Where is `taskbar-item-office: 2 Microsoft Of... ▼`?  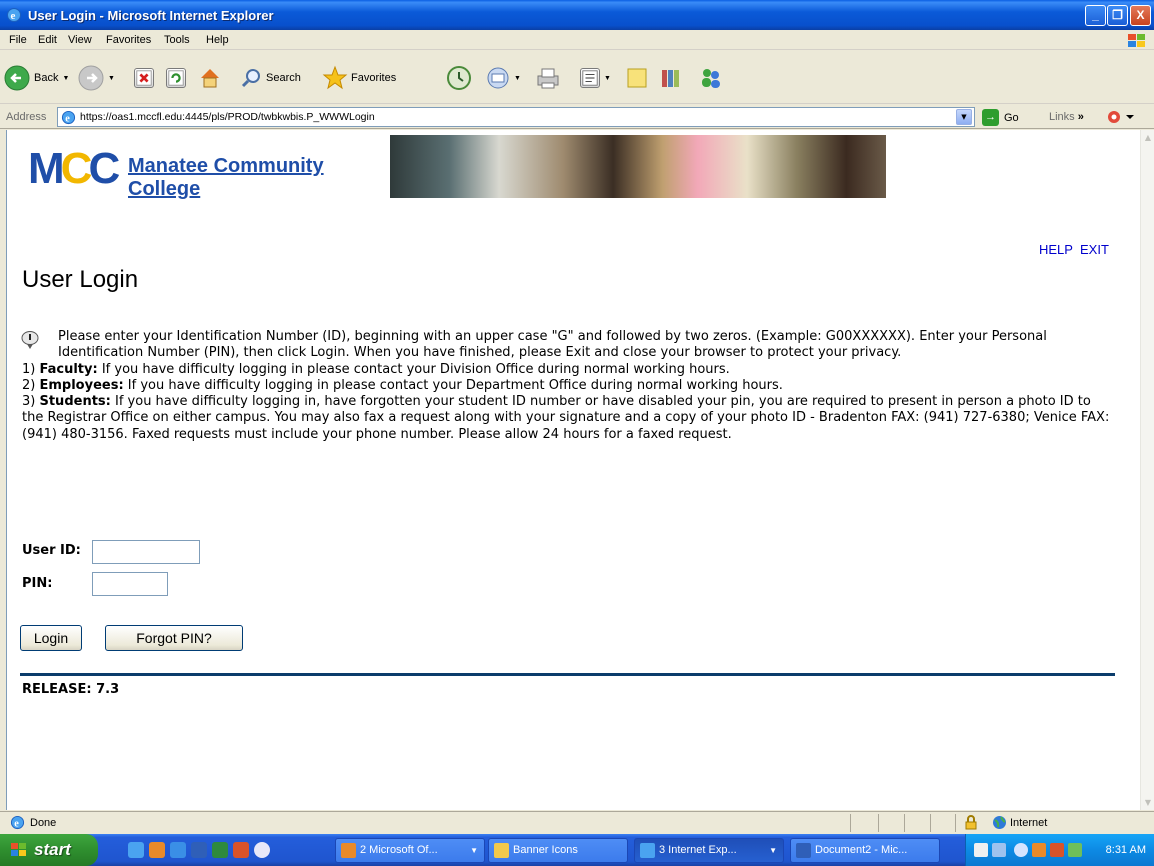
taskbar-item-office: 2 Microsoft Of... ▼ is located at coordinates (410, 850).